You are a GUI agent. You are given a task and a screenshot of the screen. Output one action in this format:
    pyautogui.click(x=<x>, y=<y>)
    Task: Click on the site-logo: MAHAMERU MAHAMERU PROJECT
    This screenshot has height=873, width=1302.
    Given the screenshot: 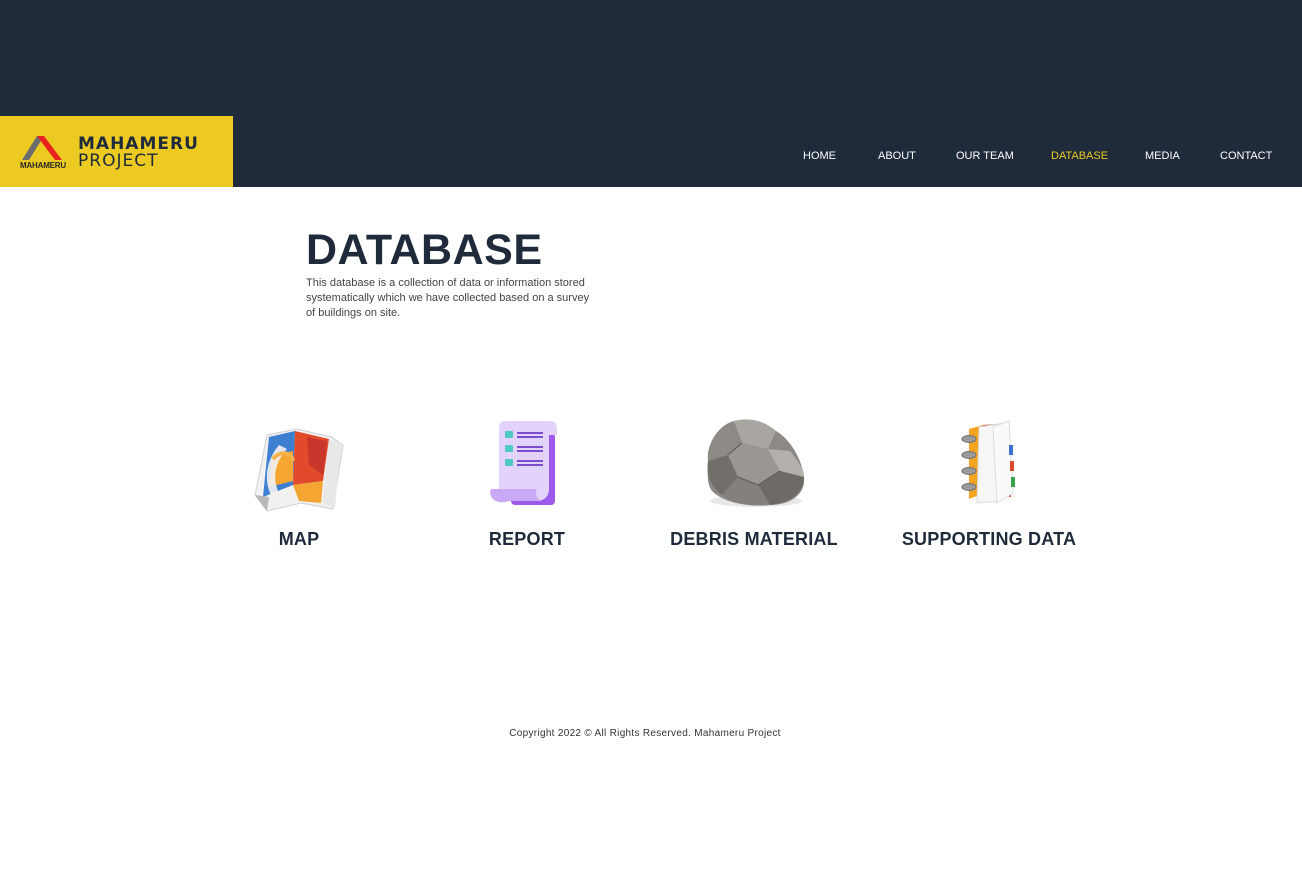 What is the action you would take?
    pyautogui.click(x=116, y=151)
    